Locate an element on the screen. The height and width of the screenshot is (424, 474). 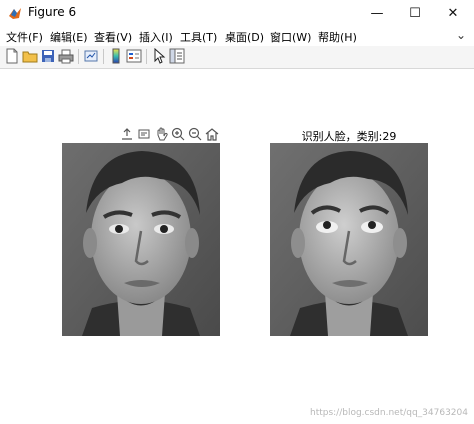
new-figure-icon is located at coordinates (12, 56).